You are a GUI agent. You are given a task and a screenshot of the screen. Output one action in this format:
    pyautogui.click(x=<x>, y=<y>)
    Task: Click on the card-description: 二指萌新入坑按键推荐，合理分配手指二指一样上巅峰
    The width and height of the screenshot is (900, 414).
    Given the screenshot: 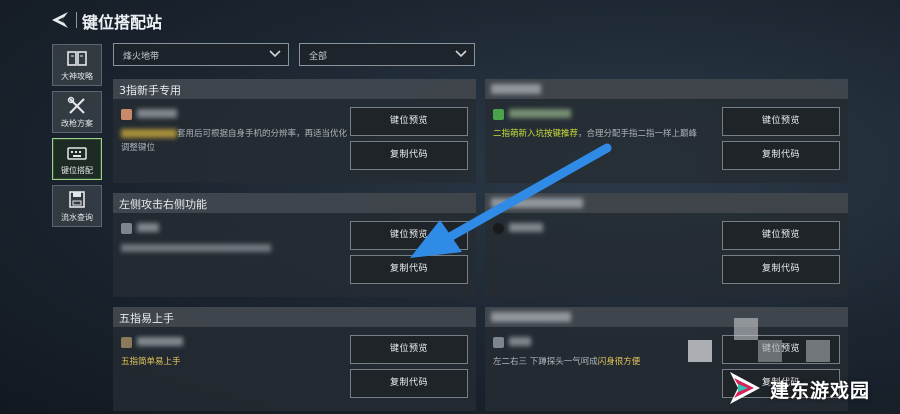 What is the action you would take?
    pyautogui.click(x=606, y=134)
    